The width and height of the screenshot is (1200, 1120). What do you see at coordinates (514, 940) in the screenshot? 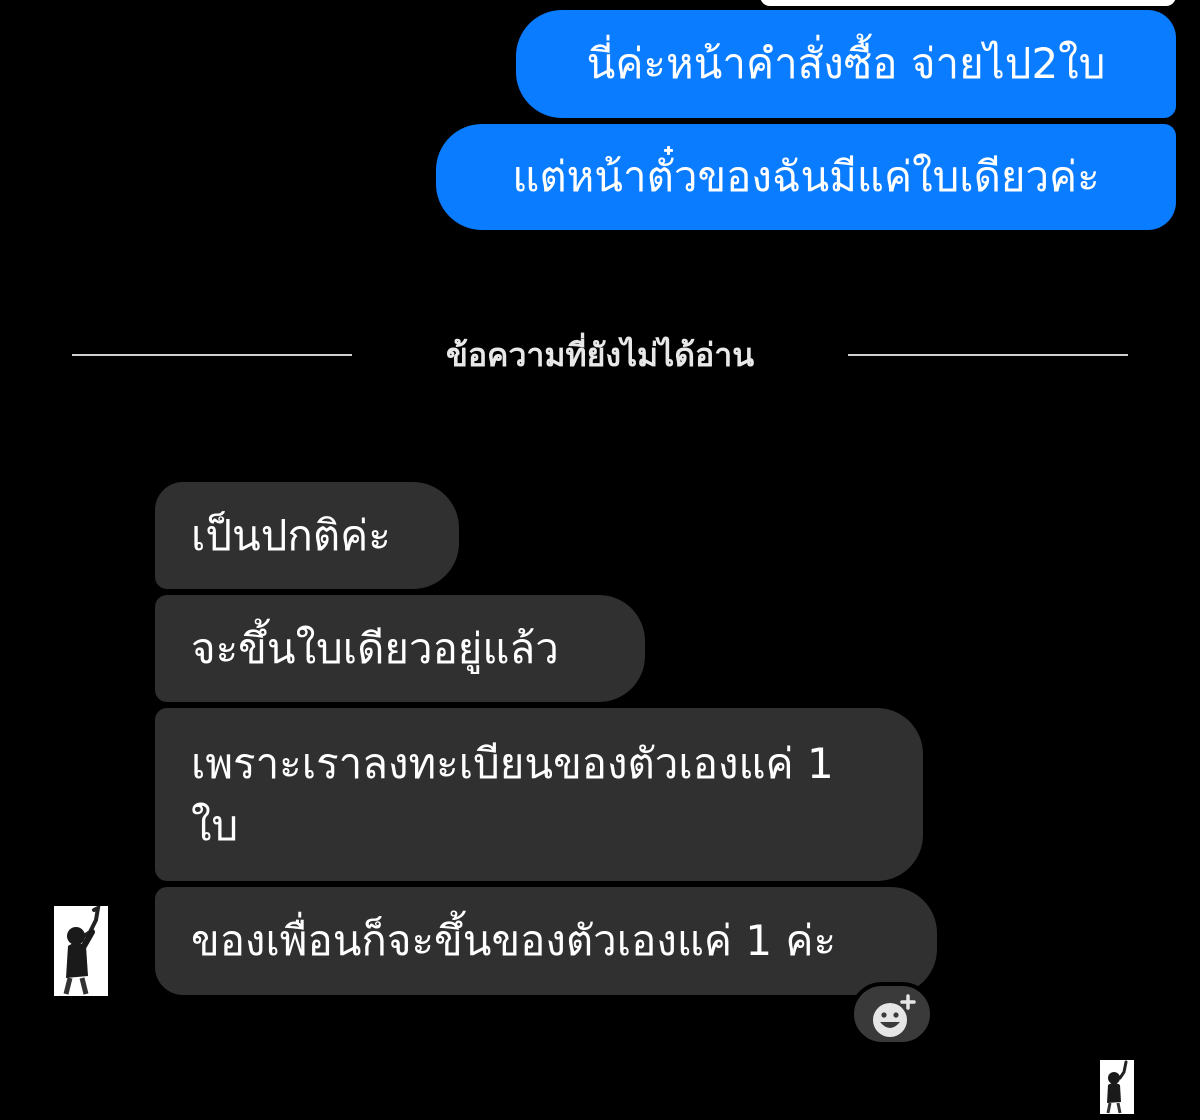
I see `incoming-message-4-text: ของเพื่อนก็จะขึ้นของตัวเองแค่ 1 ค่ะ` at bounding box center [514, 940].